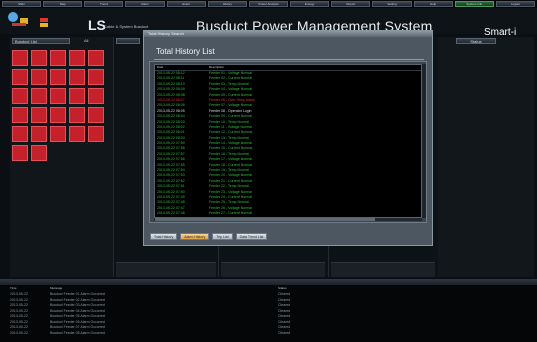 The image size is (537, 342). Describe the element at coordinates (230, 213) in the screenshot. I see `row-description: Feeder 27 - Current Normal` at that location.